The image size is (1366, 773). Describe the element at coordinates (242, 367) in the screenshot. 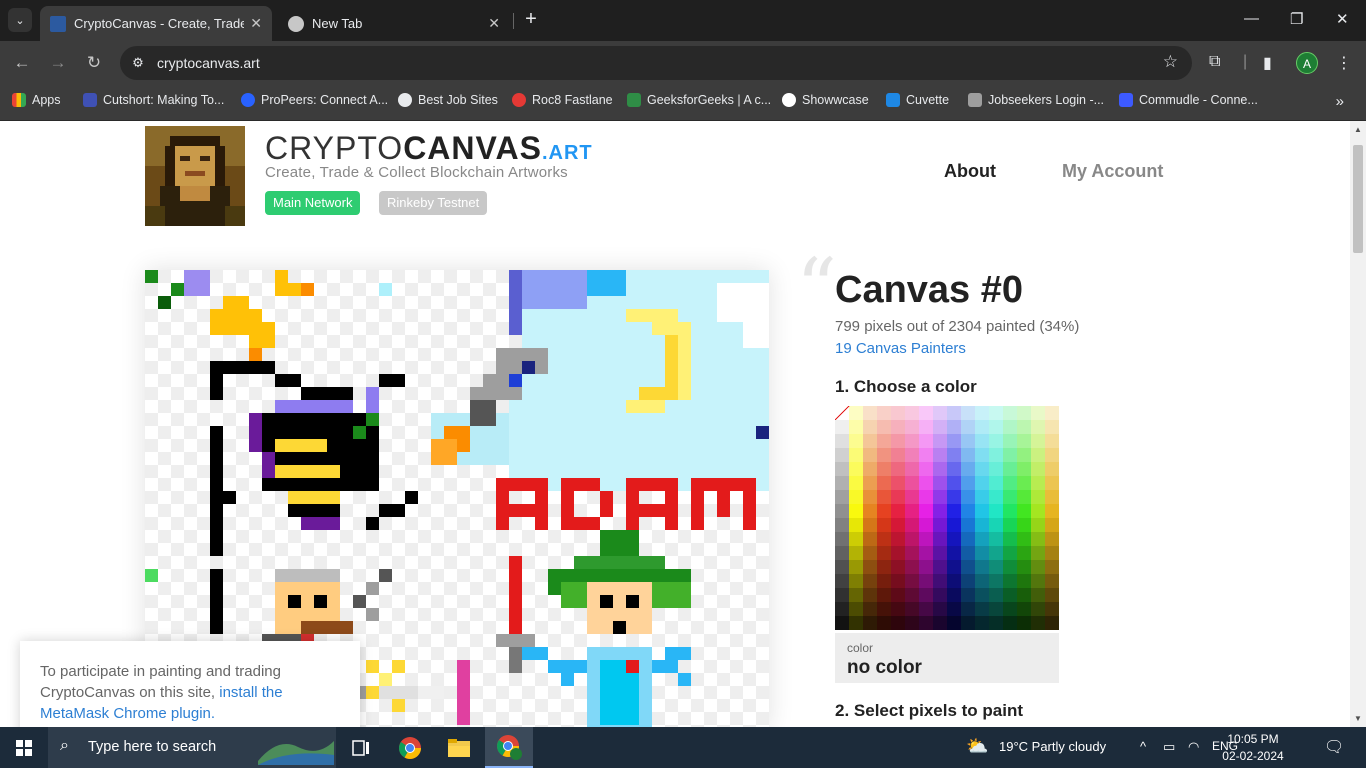

I see `line` at that location.